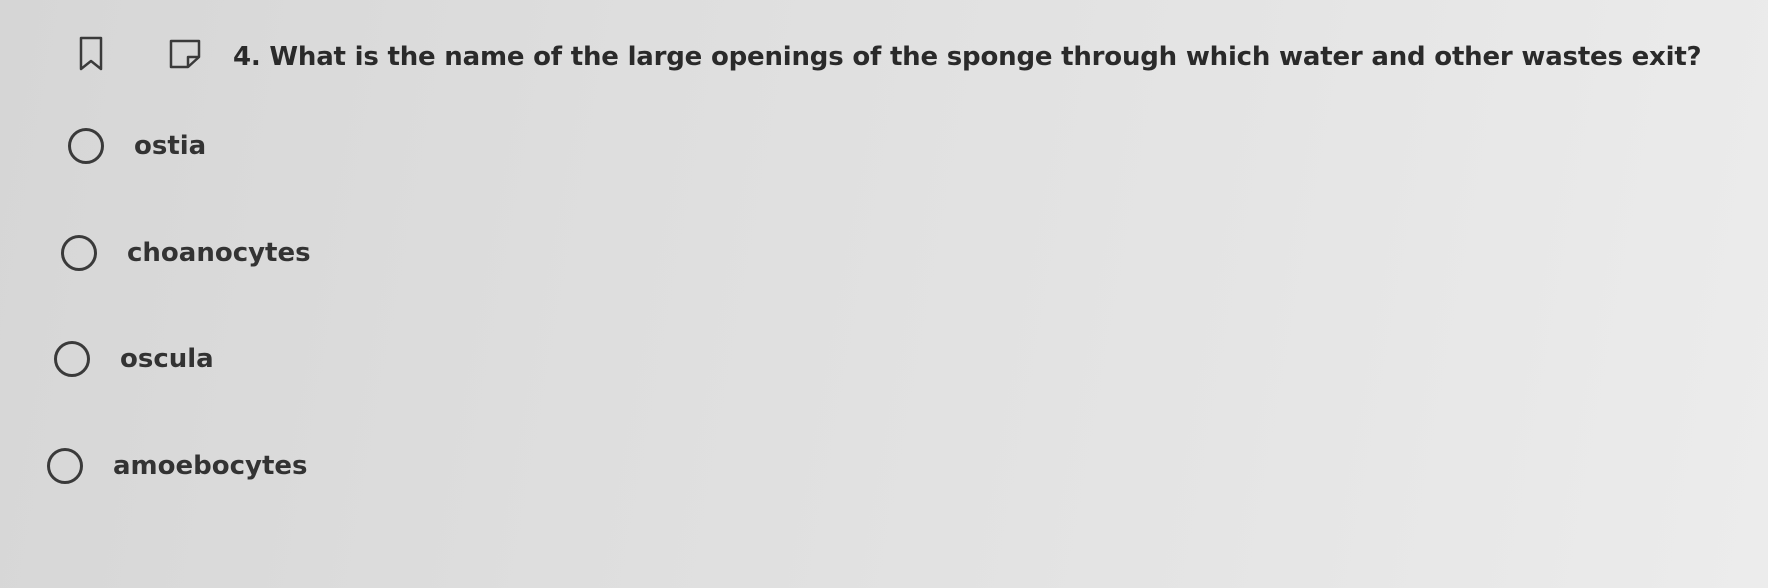 The image size is (1768, 588). I want to click on answer-option-label: ostia, so click(170, 146).